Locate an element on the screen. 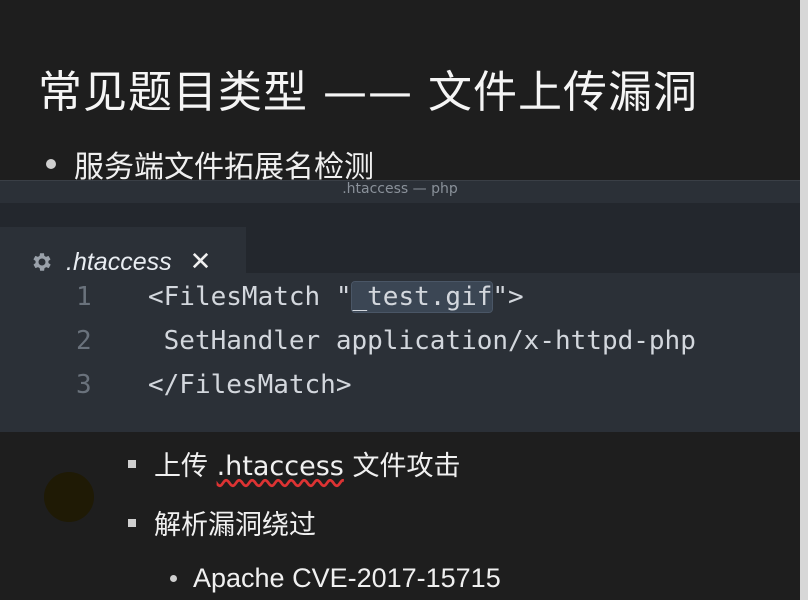  selected-text: _test.gif is located at coordinates (422, 297).